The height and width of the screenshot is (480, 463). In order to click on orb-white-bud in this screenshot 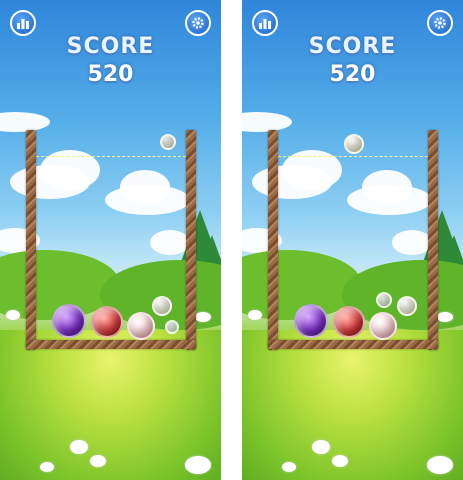, I will do `click(384, 300)`.